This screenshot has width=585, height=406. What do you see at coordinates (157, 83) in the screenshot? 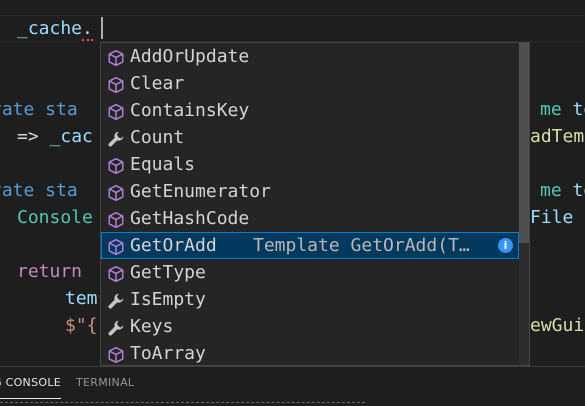
I see `suggestion-label: Clear` at bounding box center [157, 83].